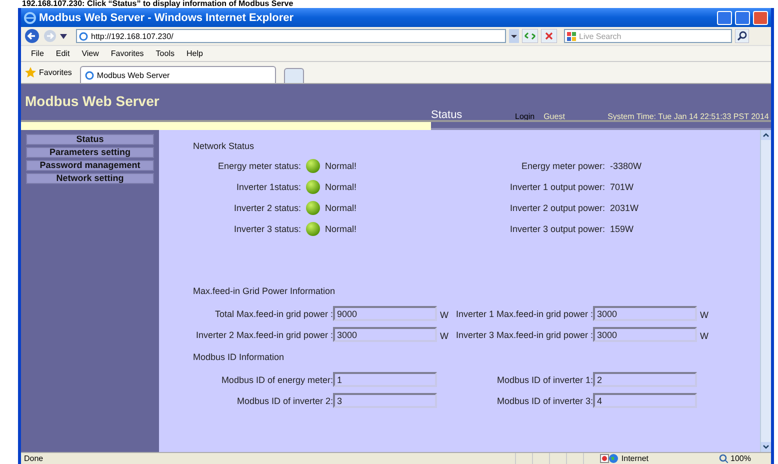 The width and height of the screenshot is (778, 464). I want to click on field-label: Inverter 2 Max.feed-in grid power :, so click(263, 335).